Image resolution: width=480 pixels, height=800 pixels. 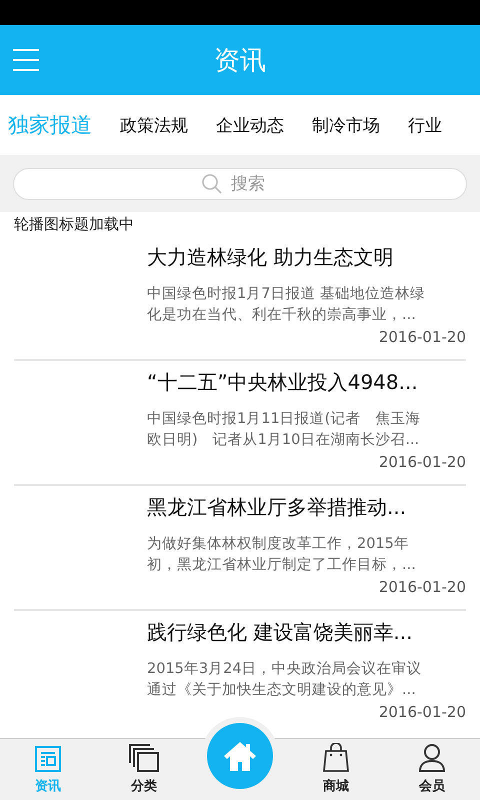 I want to click on stacked-pages-icon, so click(x=144, y=758).